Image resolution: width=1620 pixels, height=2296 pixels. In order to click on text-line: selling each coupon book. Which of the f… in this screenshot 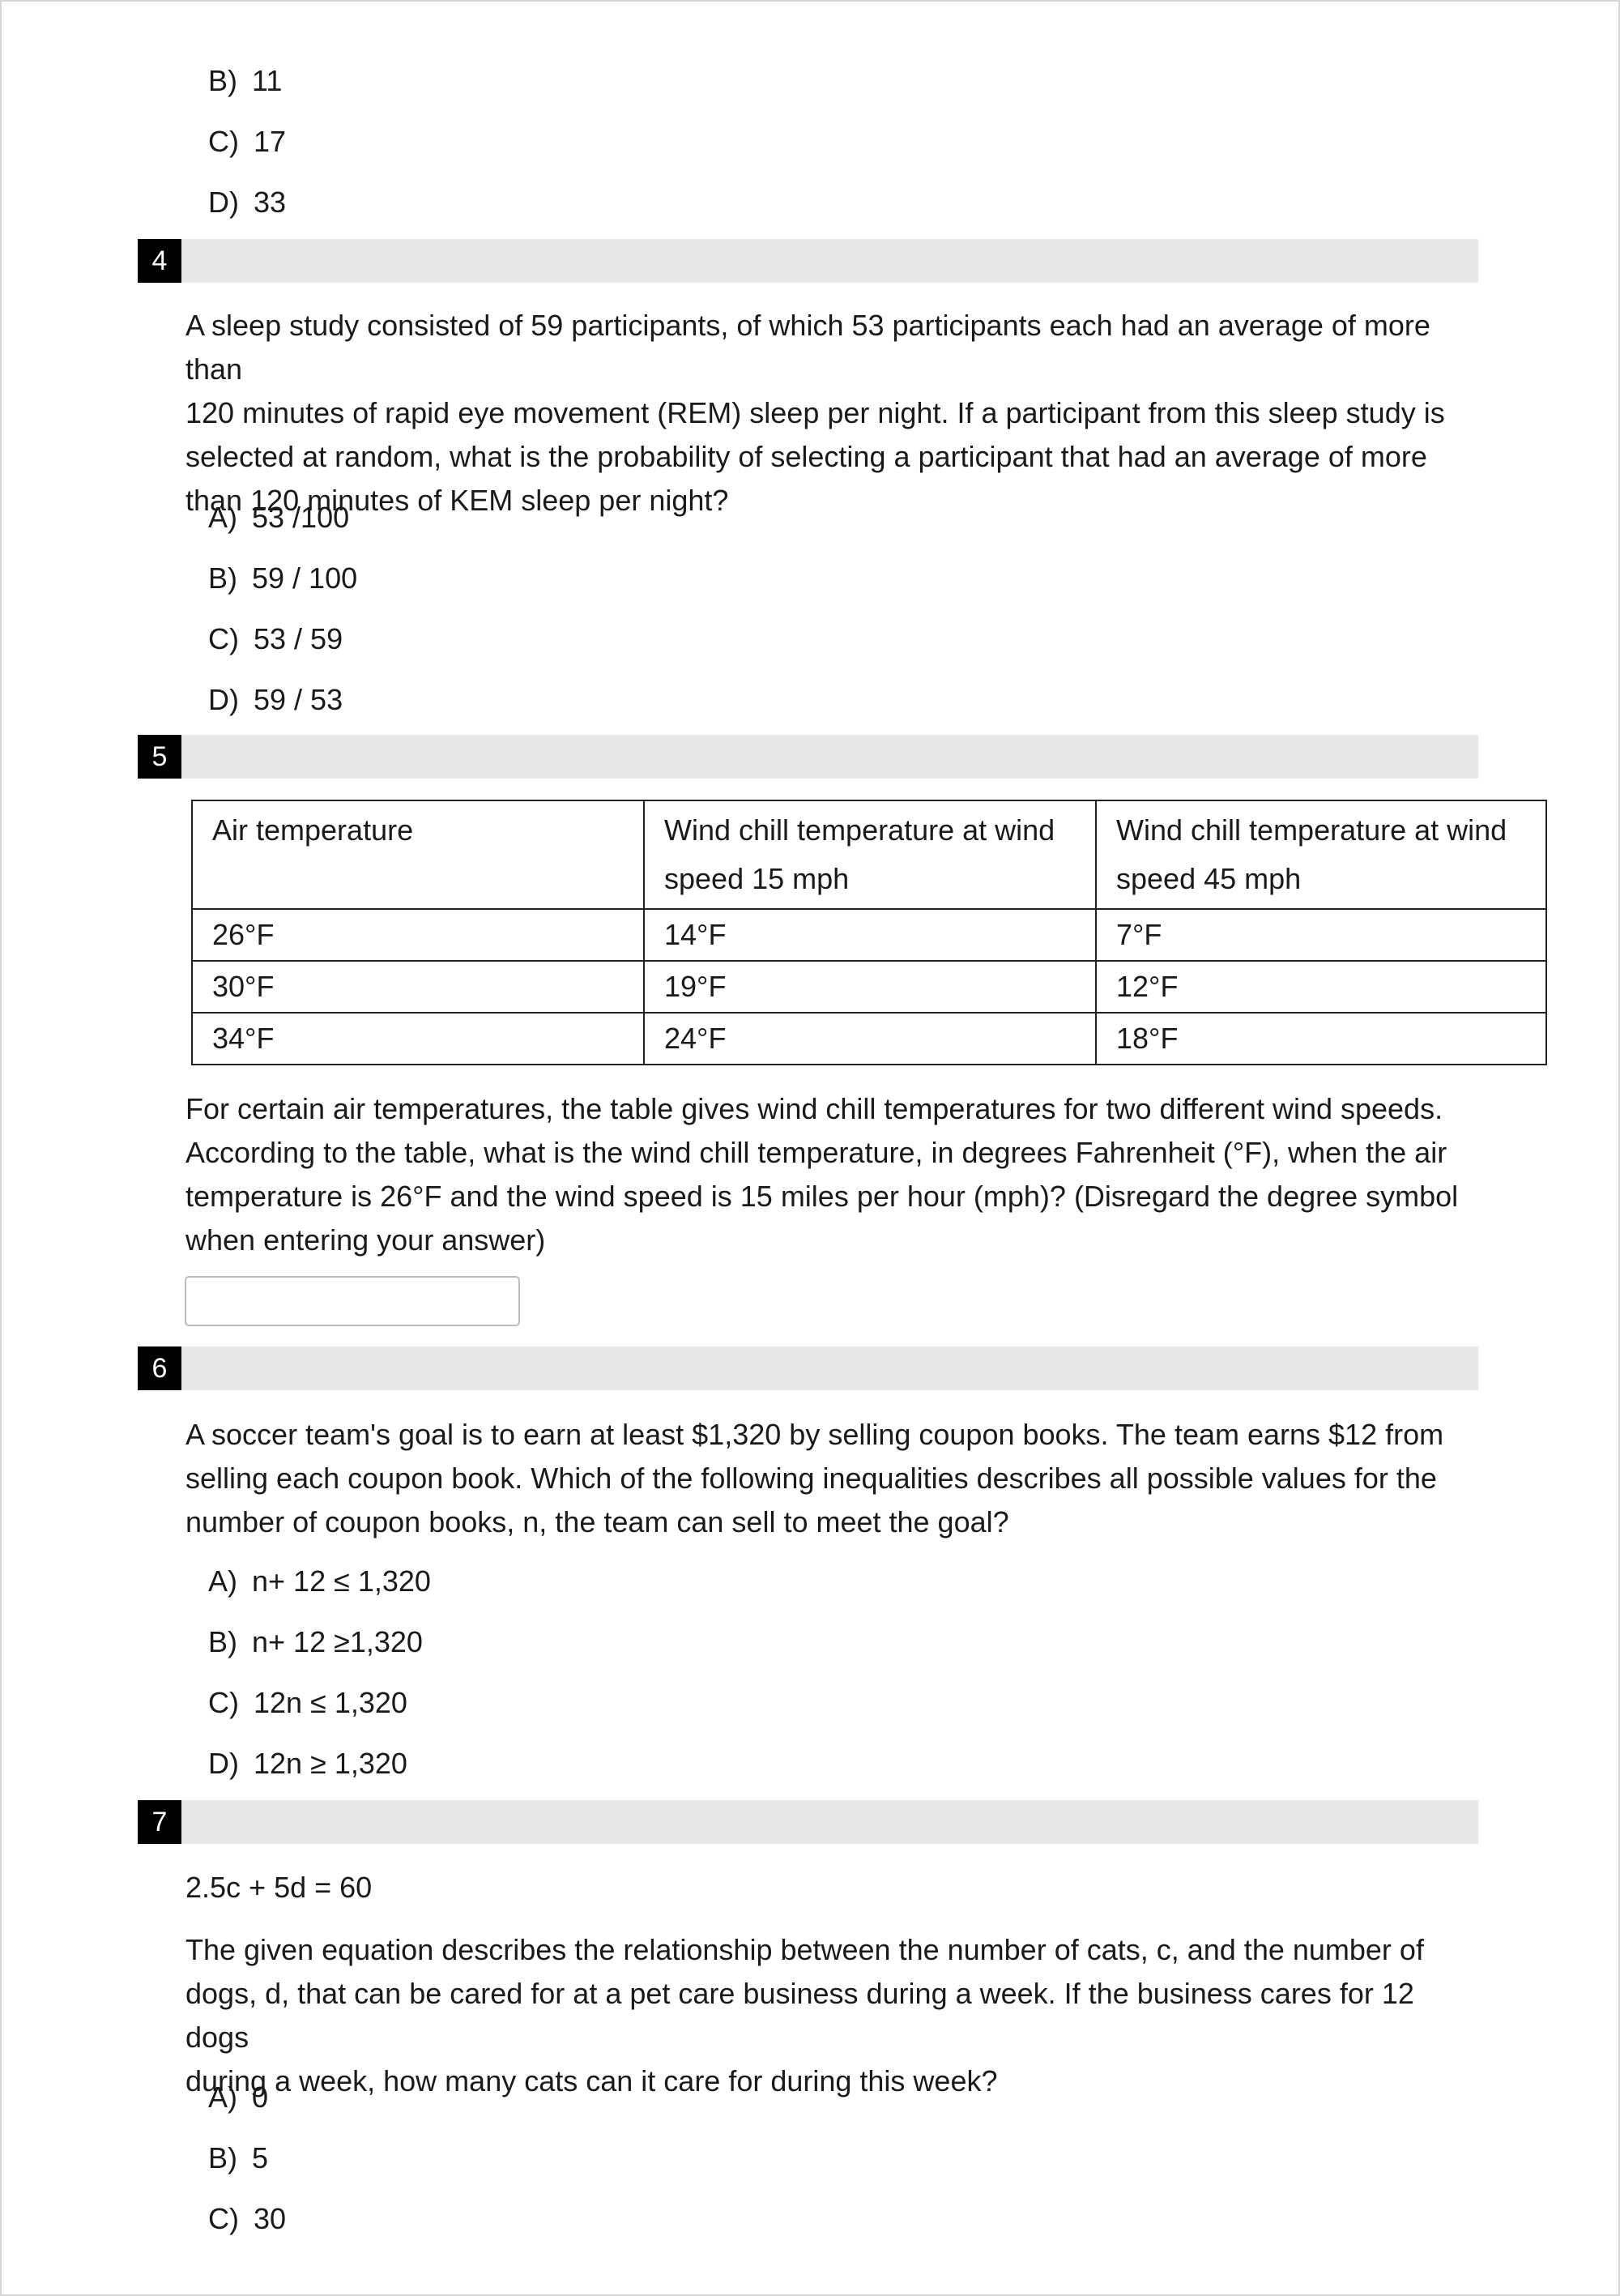, I will do `click(811, 1478)`.